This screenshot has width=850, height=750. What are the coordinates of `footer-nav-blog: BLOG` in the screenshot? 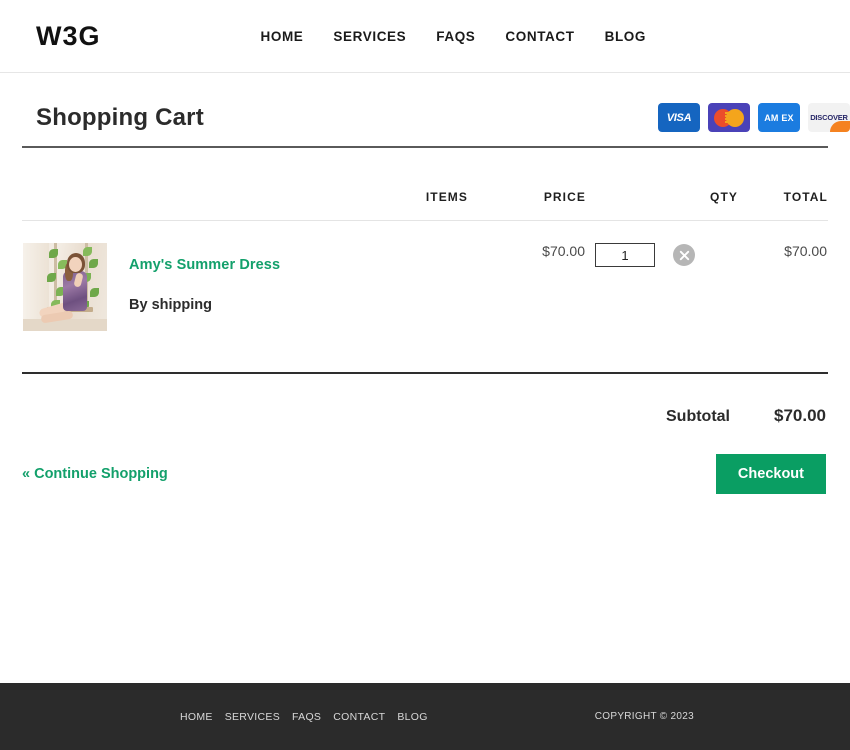 It's located at (412, 717).